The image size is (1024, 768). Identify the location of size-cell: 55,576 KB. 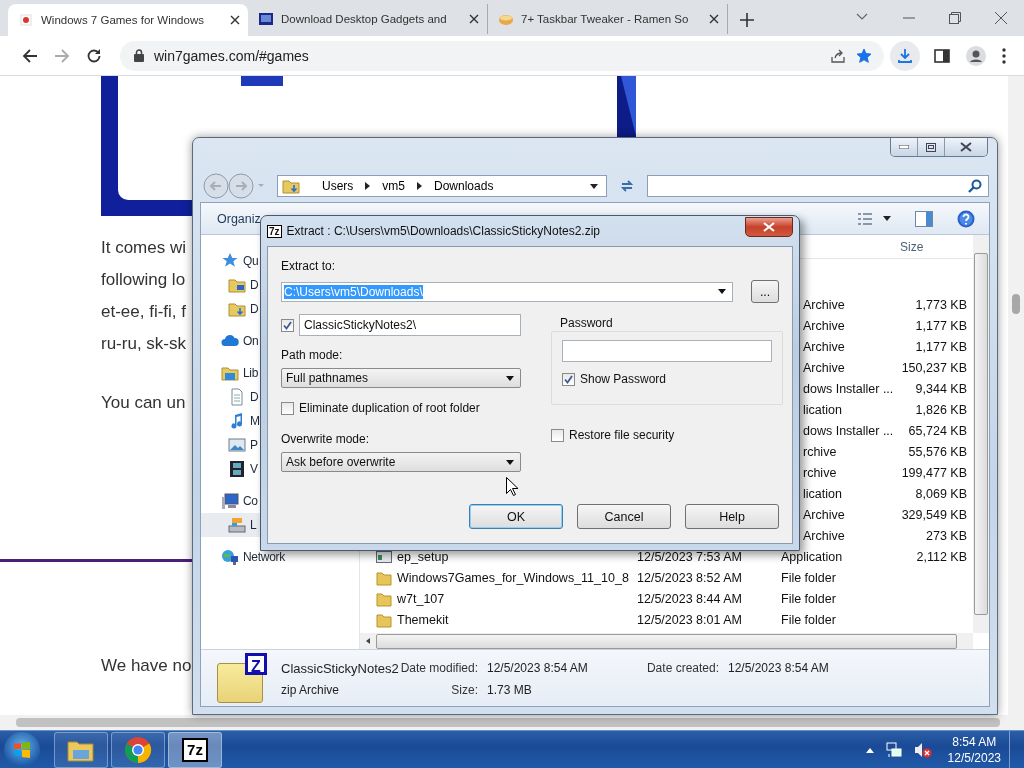
(937, 451).